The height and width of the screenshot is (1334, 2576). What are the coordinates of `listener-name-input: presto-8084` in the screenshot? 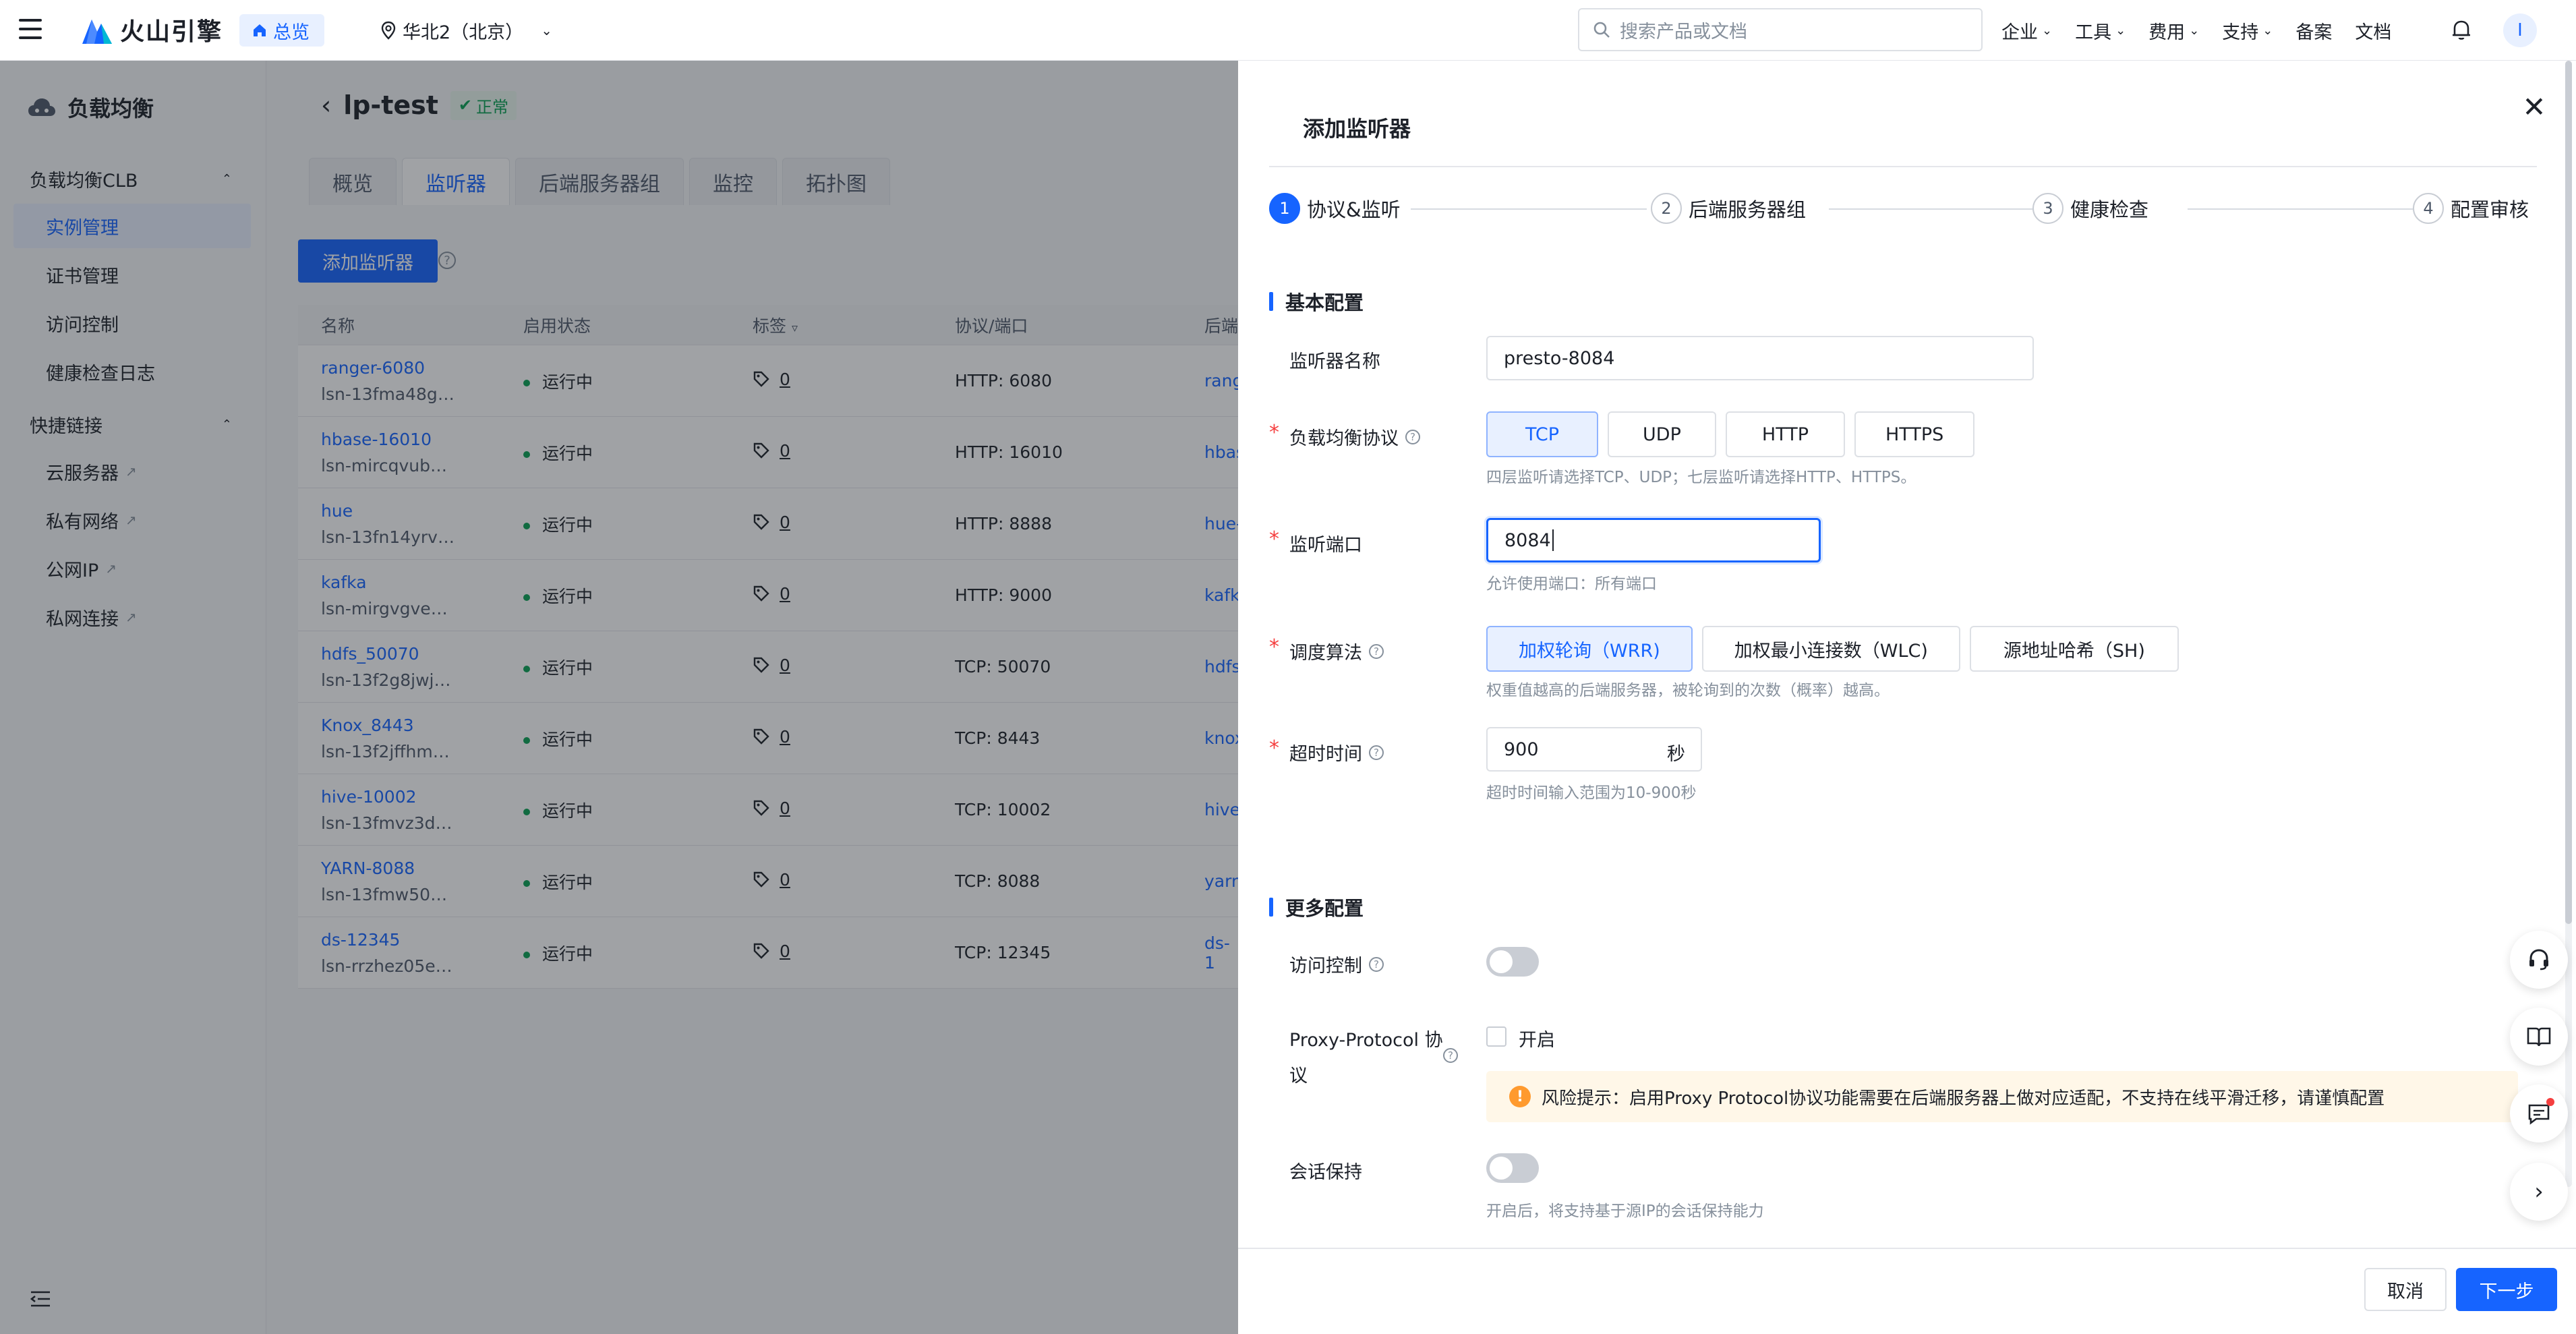 It's located at (1760, 358).